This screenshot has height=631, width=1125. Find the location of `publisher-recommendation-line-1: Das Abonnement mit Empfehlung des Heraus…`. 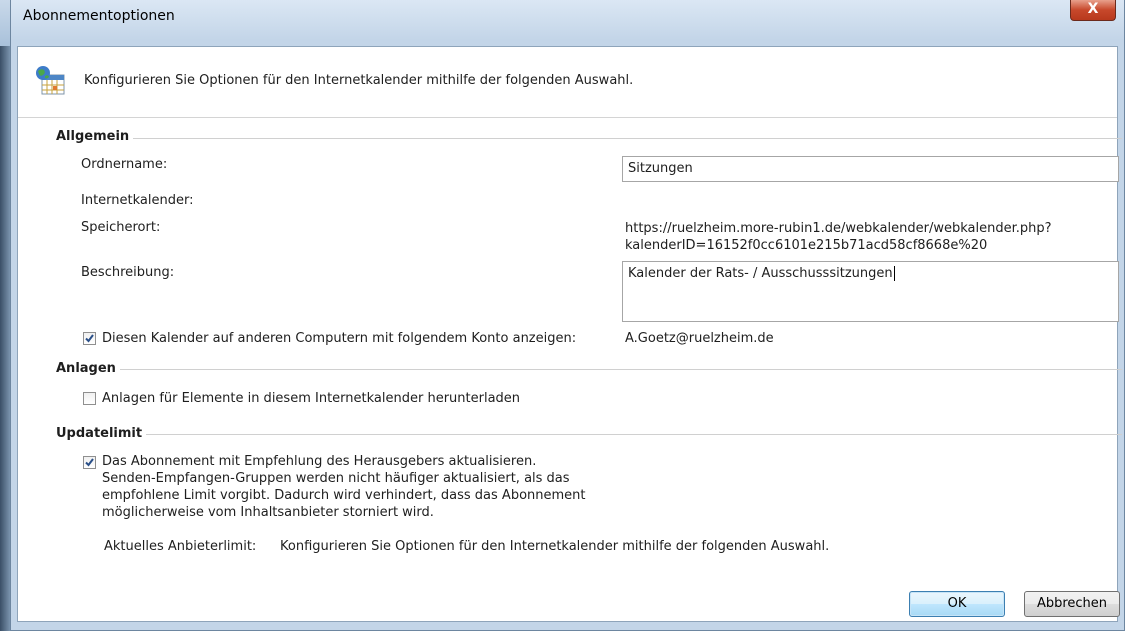

publisher-recommendation-line-1: Das Abonnement mit Empfehlung des Heraus… is located at coordinates (319, 461).